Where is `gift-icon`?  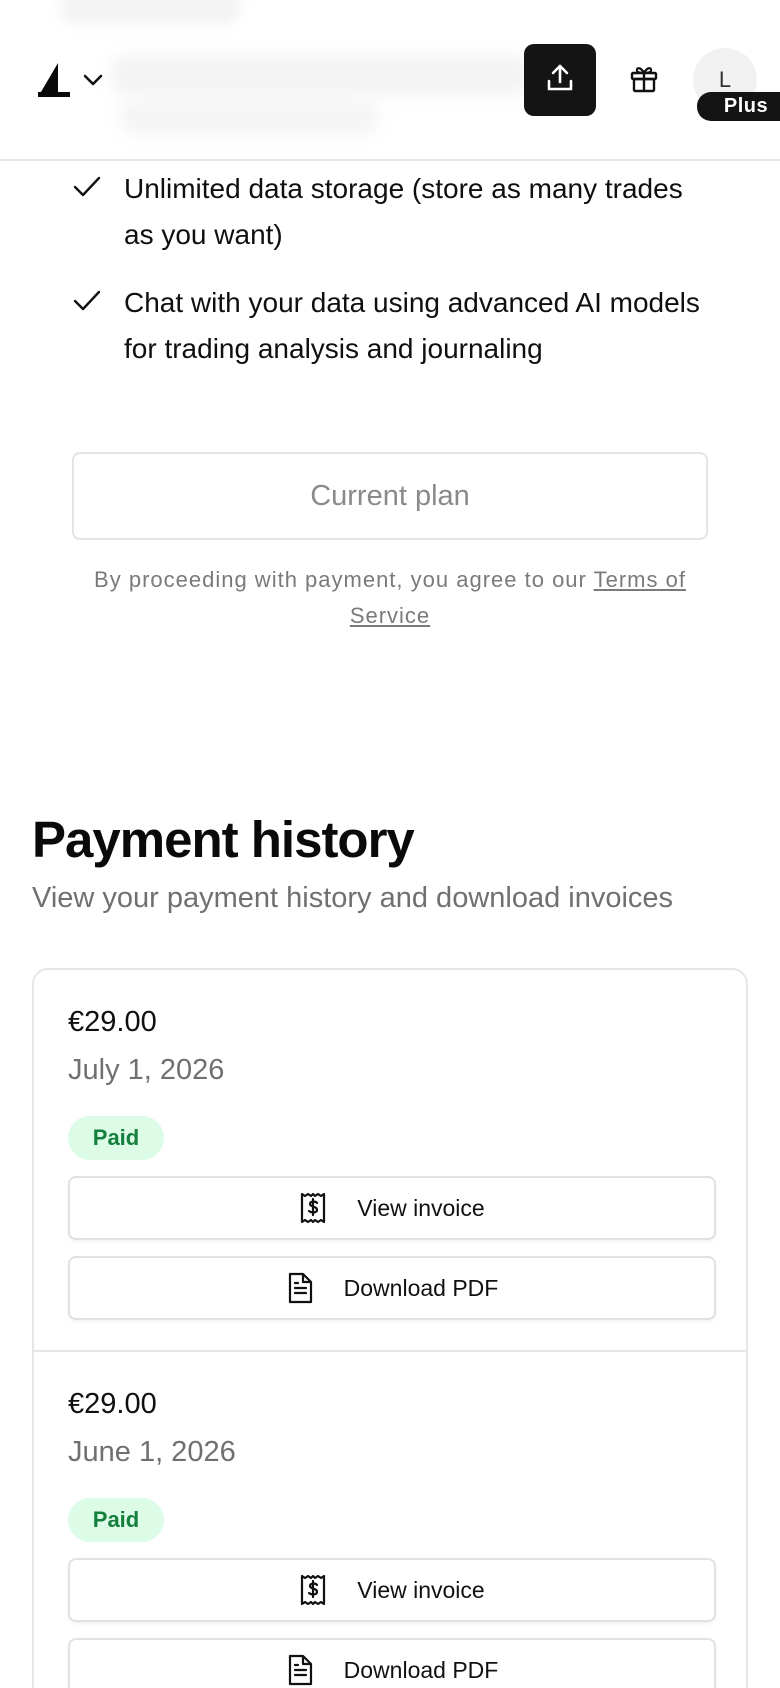 gift-icon is located at coordinates (644, 80).